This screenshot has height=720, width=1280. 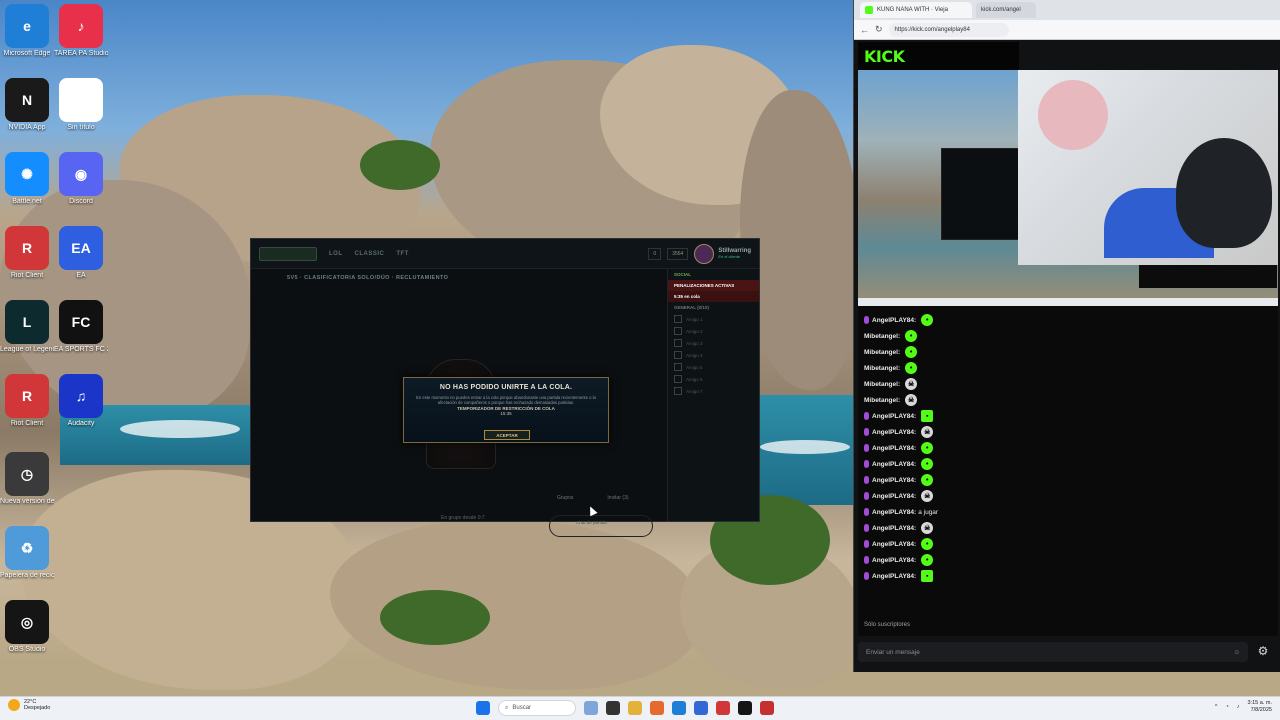 What do you see at coordinates (879, 29) in the screenshot?
I see `refresh-icon: ↻` at bounding box center [879, 29].